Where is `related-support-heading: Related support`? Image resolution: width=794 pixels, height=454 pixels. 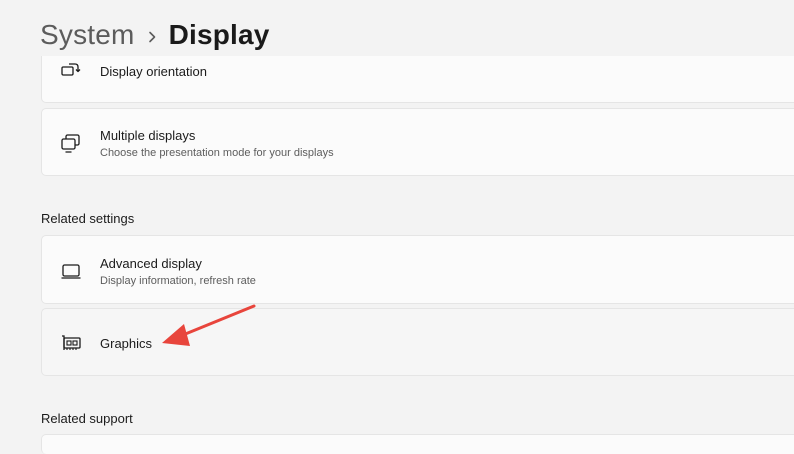
related-support-heading: Related support is located at coordinates (87, 418).